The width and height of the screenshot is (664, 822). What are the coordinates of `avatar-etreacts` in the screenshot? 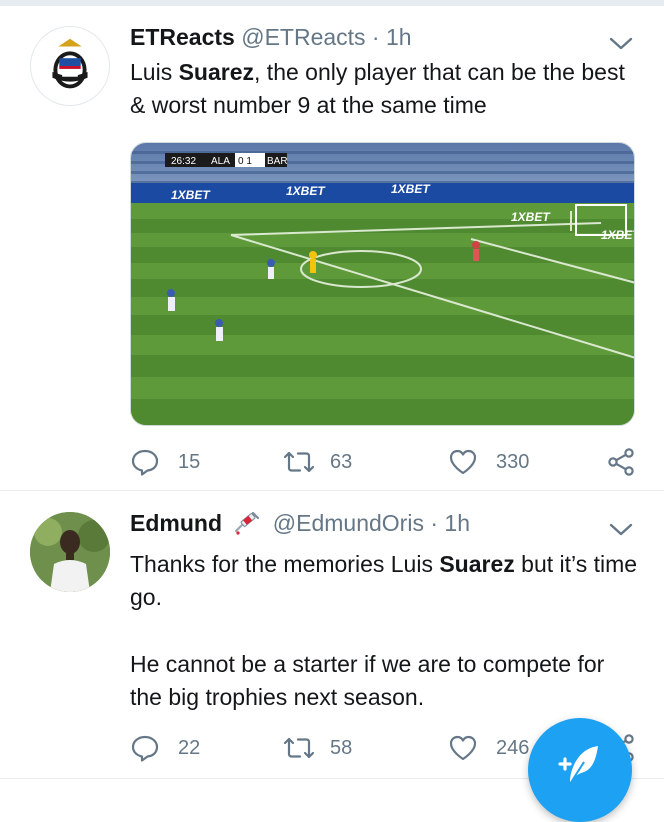 It's located at (70, 66).